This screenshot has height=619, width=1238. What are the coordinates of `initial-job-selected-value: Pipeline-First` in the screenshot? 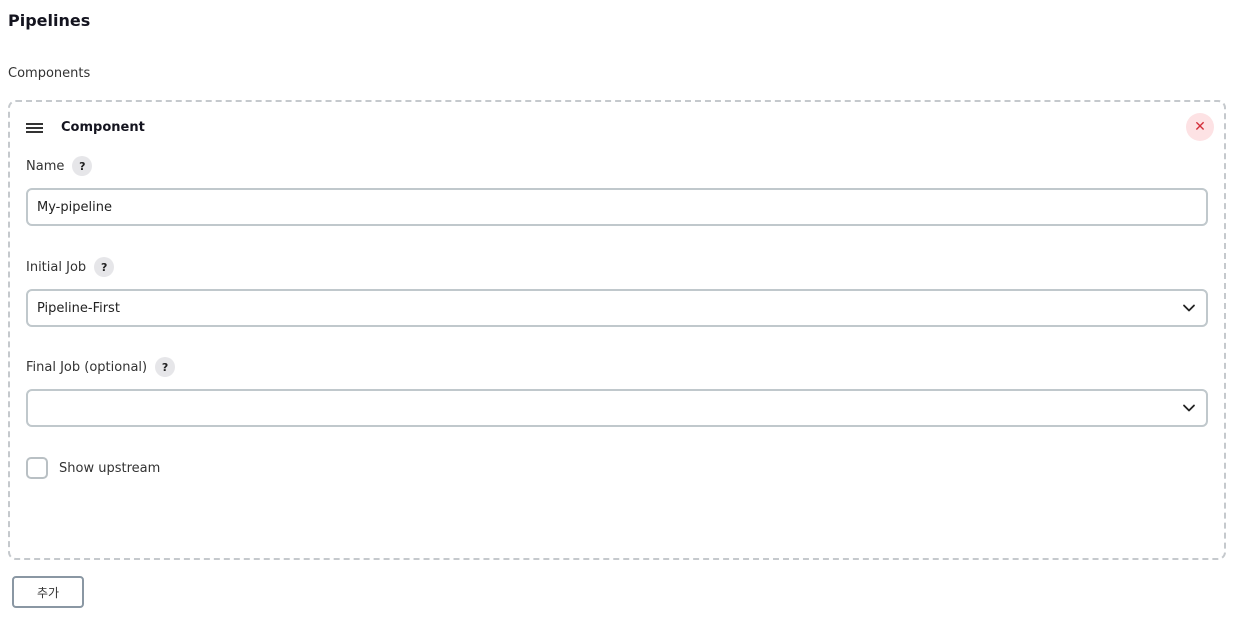 It's located at (78, 308).